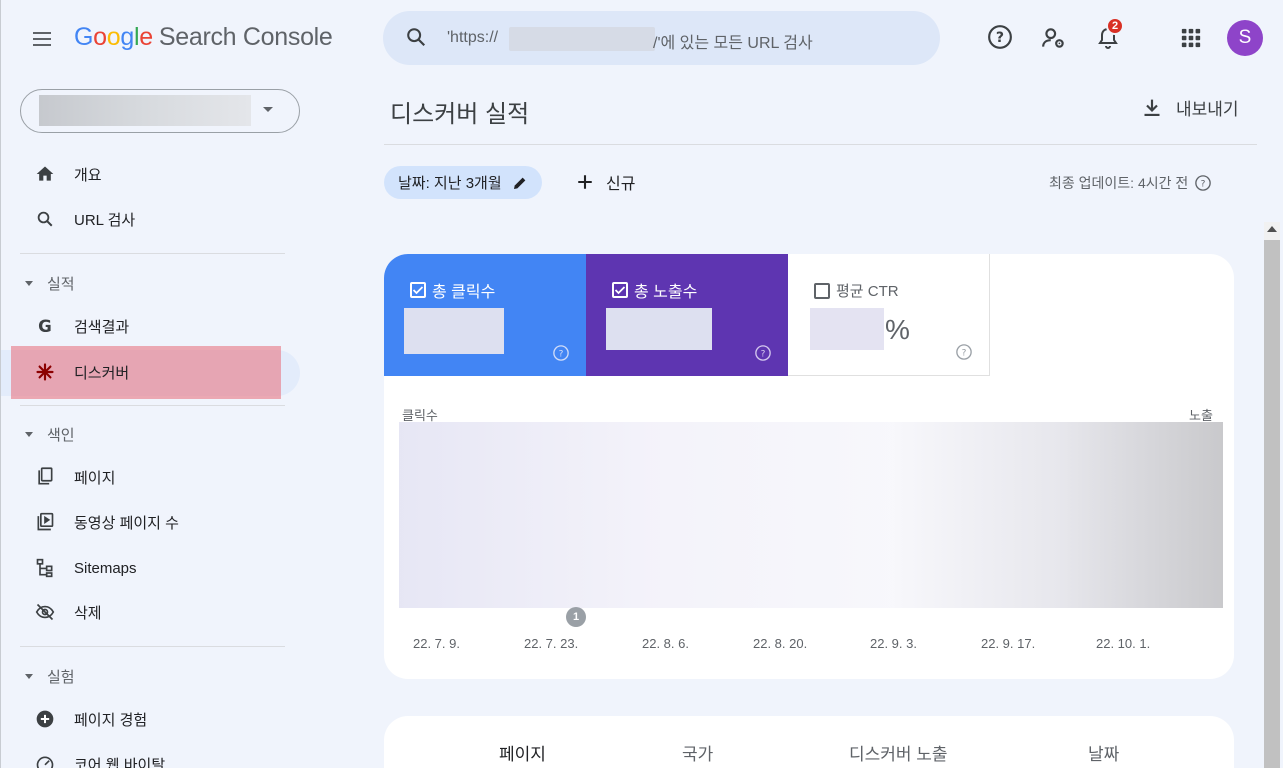 Image resolution: width=1283 pixels, height=768 pixels. Describe the element at coordinates (151, 522) in the screenshot. I see `sidebar-item-video-pages: 동영상 페이지 수` at that location.